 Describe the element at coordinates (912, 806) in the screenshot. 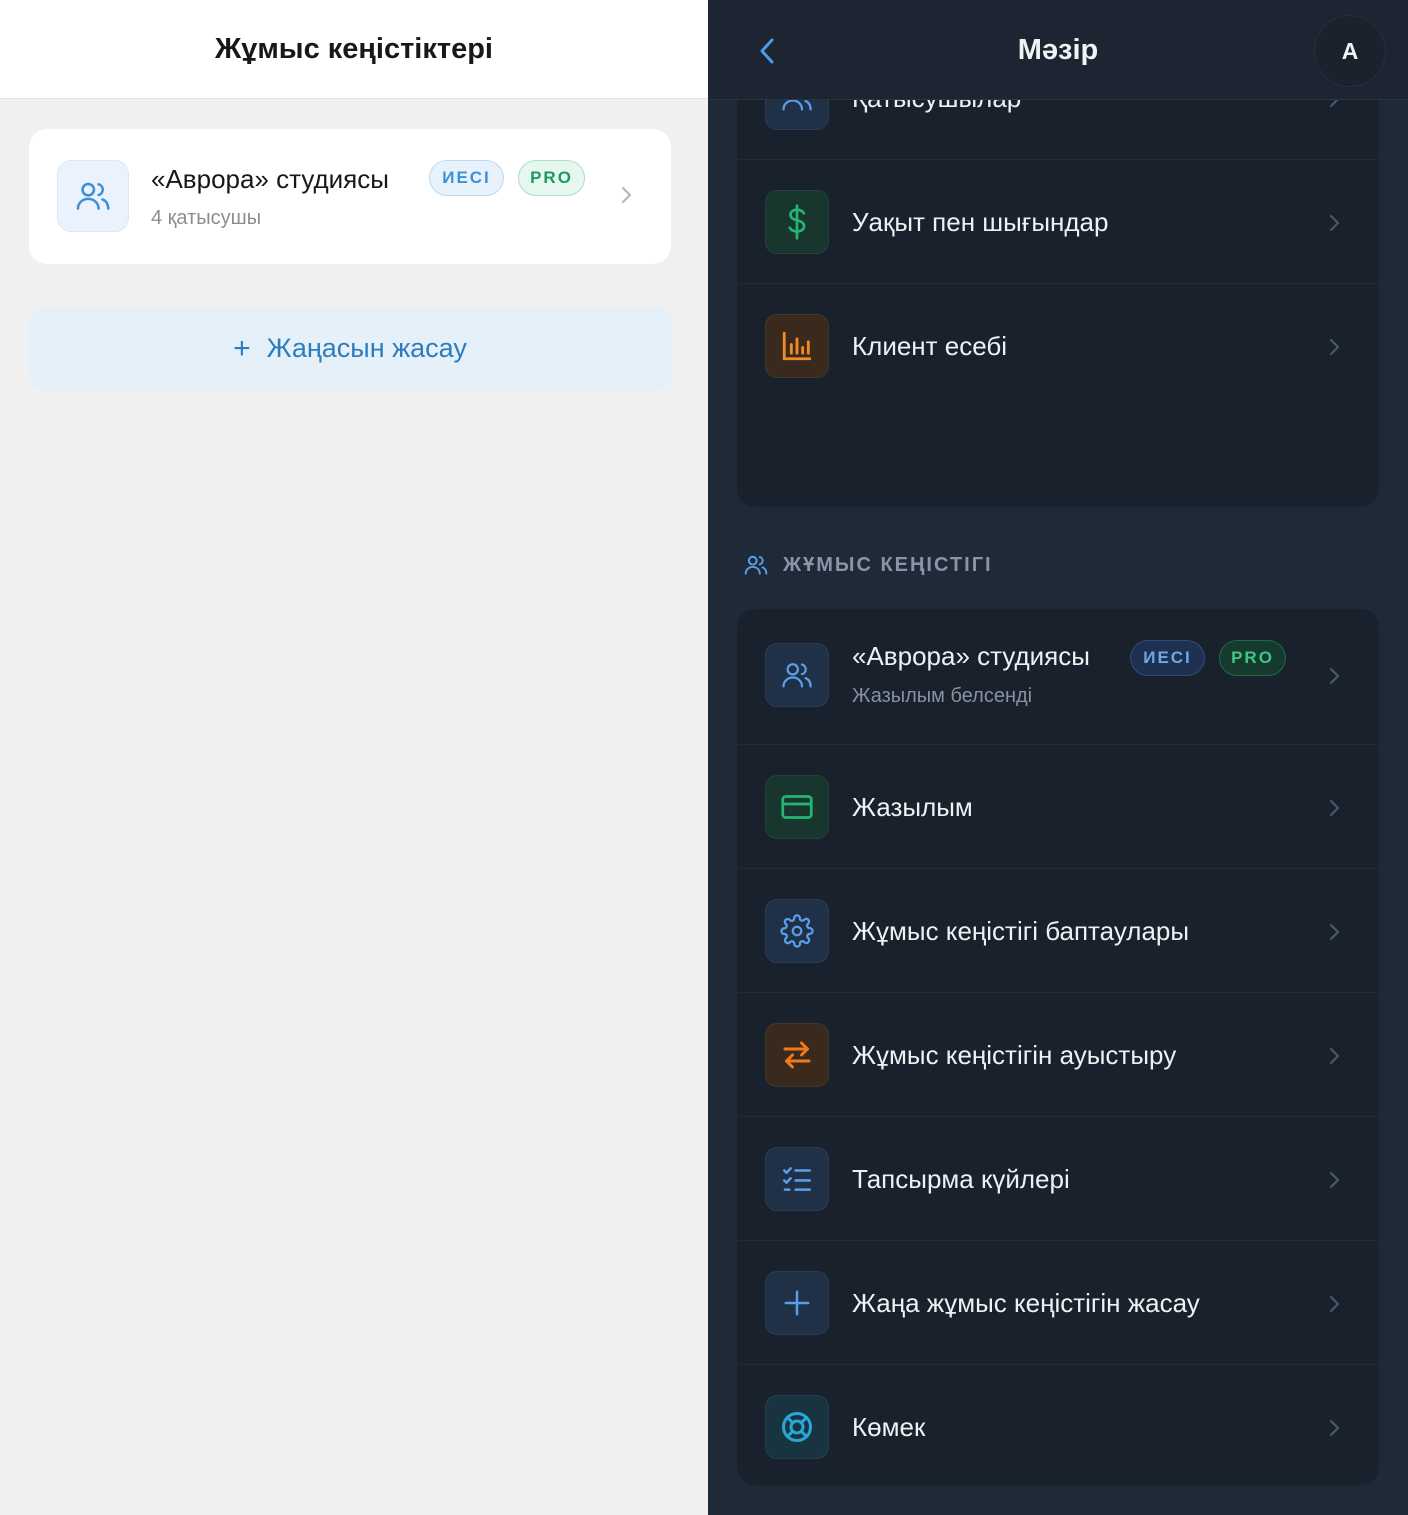

I see `menu-item-label: Жазылым` at that location.